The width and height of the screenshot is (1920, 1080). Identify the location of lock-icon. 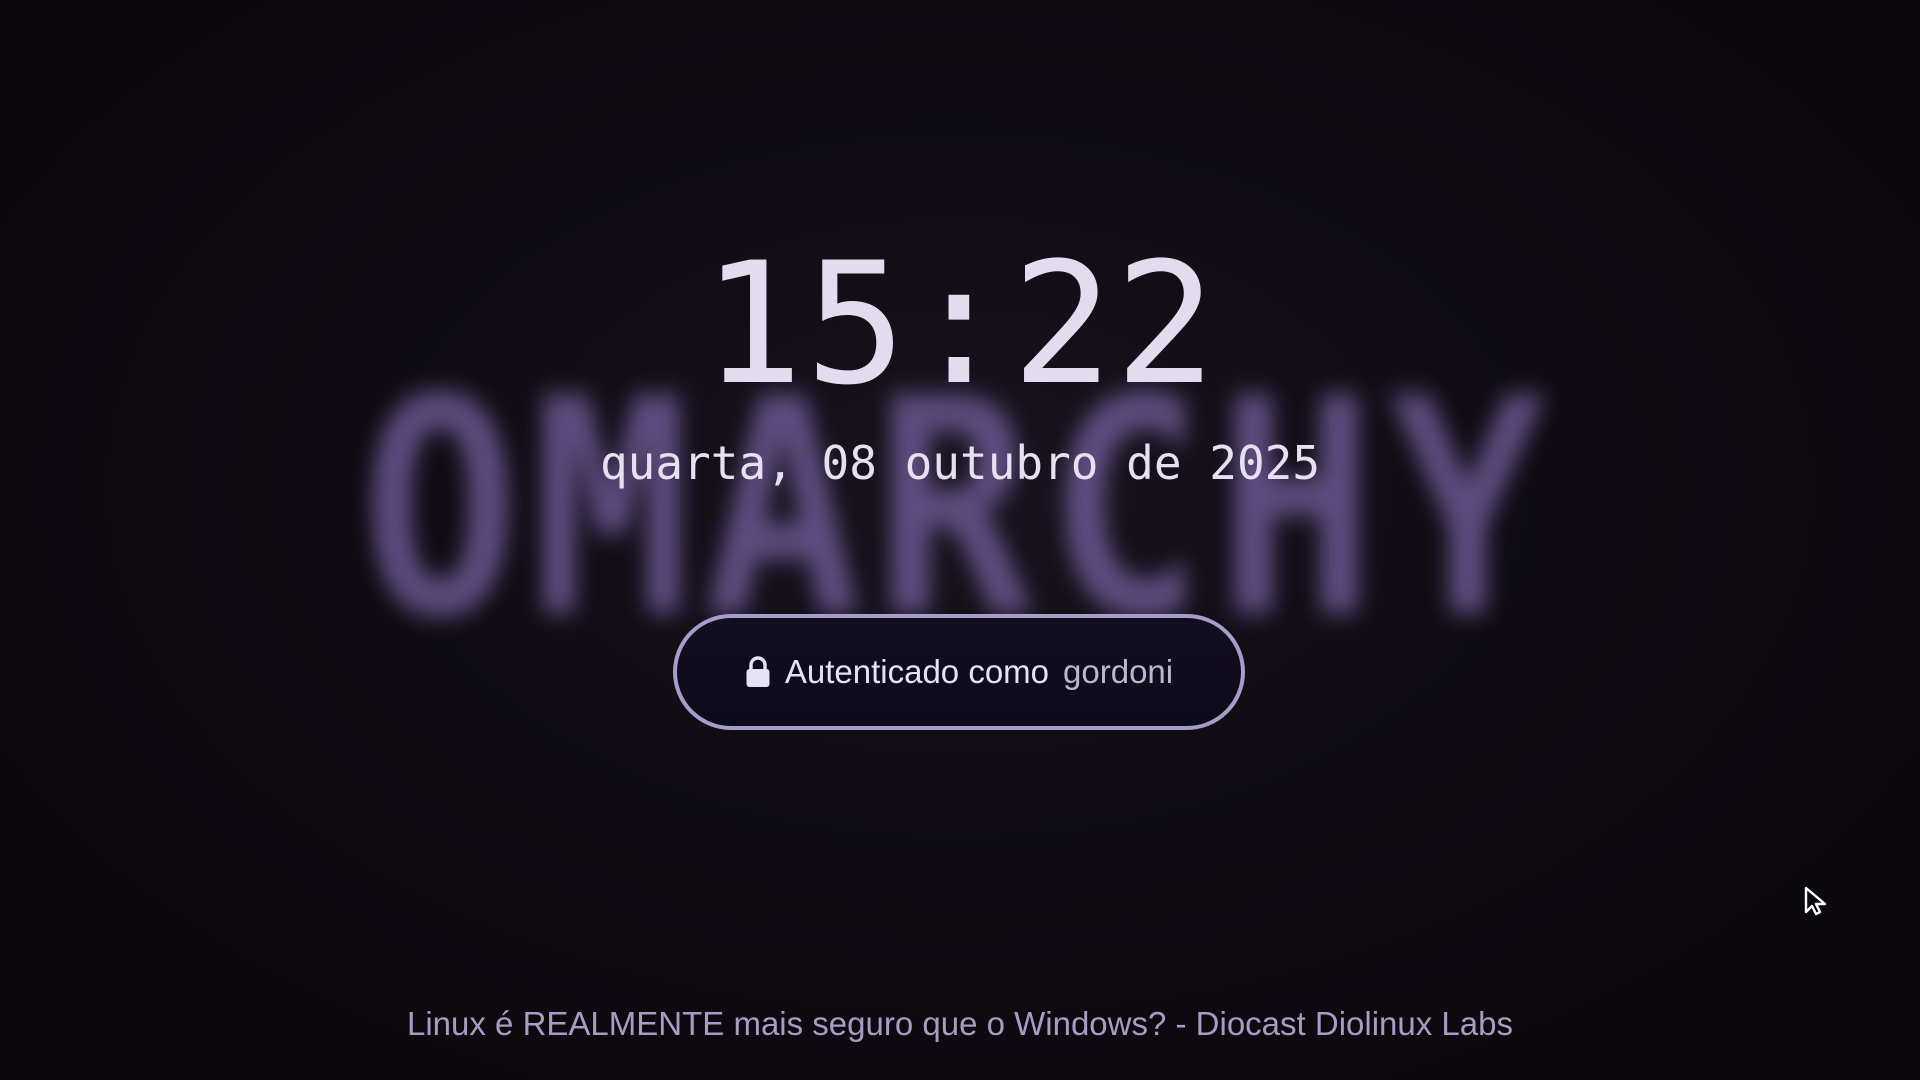
(758, 671).